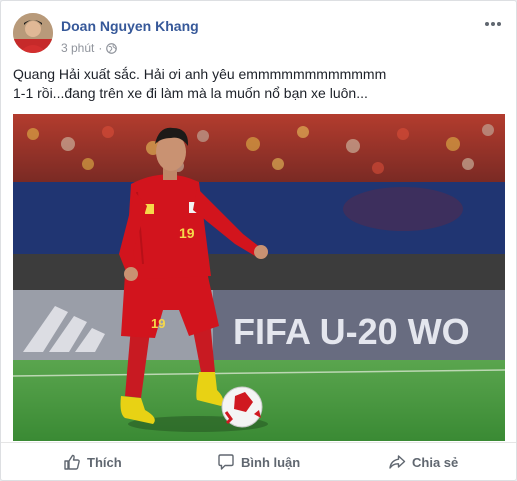  I want to click on thumbs-up-icon, so click(72, 462).